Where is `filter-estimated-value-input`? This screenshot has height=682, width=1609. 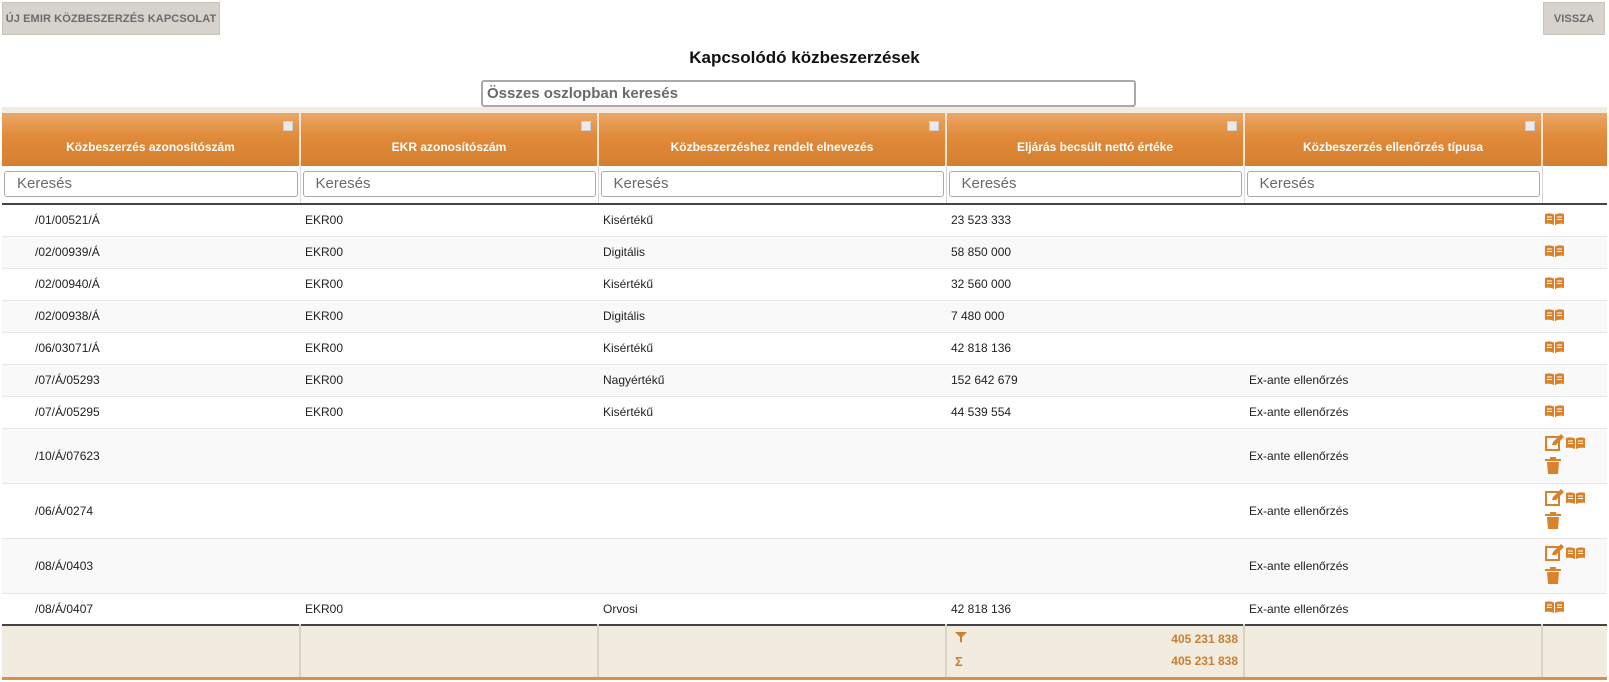
filter-estimated-value-input is located at coordinates (1095, 183).